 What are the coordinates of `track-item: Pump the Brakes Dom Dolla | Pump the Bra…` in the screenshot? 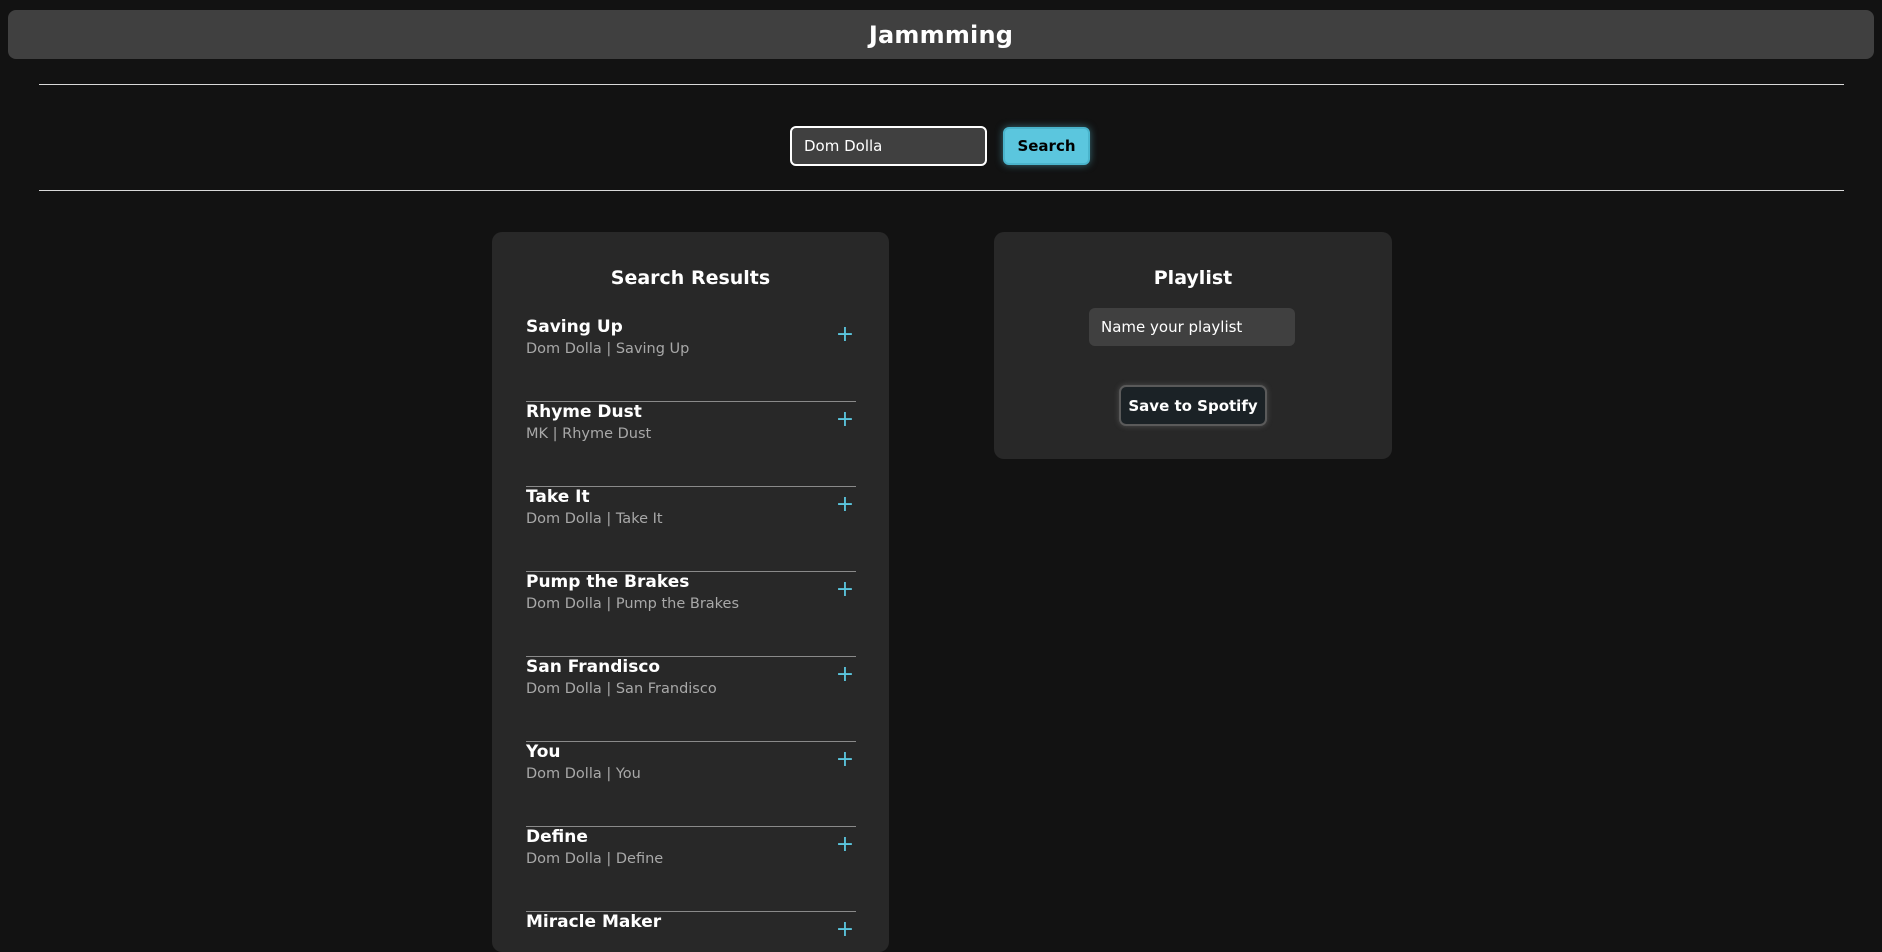 It's located at (691, 614).